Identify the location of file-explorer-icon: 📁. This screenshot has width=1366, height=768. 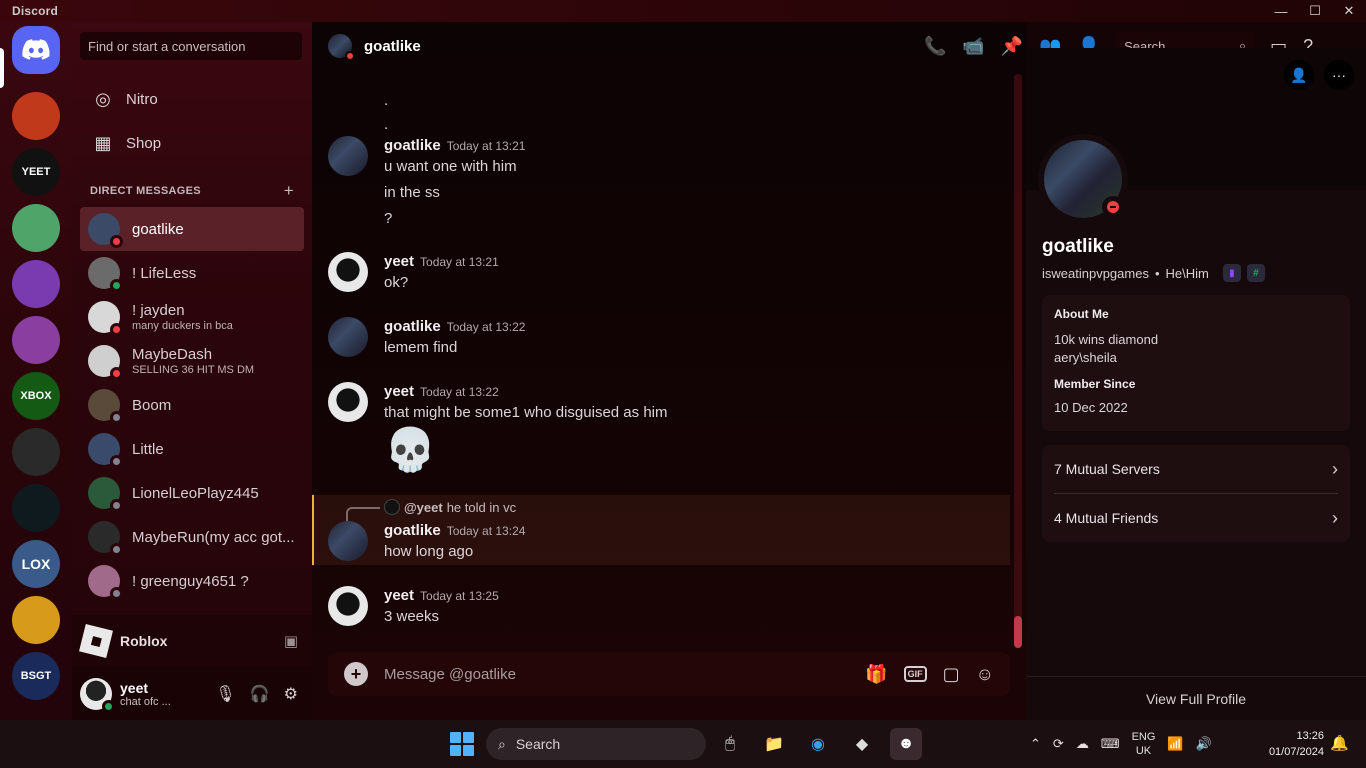
(774, 744).